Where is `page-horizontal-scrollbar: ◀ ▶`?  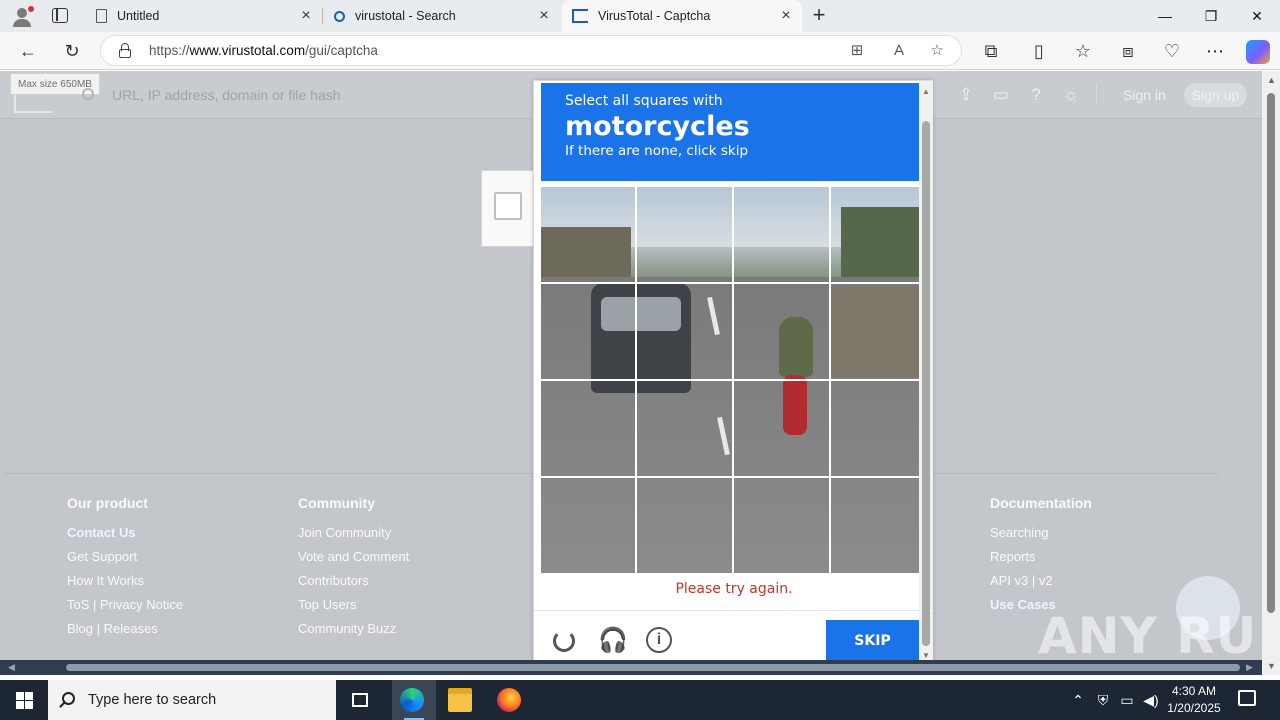
page-horizontal-scrollbar: ◀ ▶ is located at coordinates (631, 667).